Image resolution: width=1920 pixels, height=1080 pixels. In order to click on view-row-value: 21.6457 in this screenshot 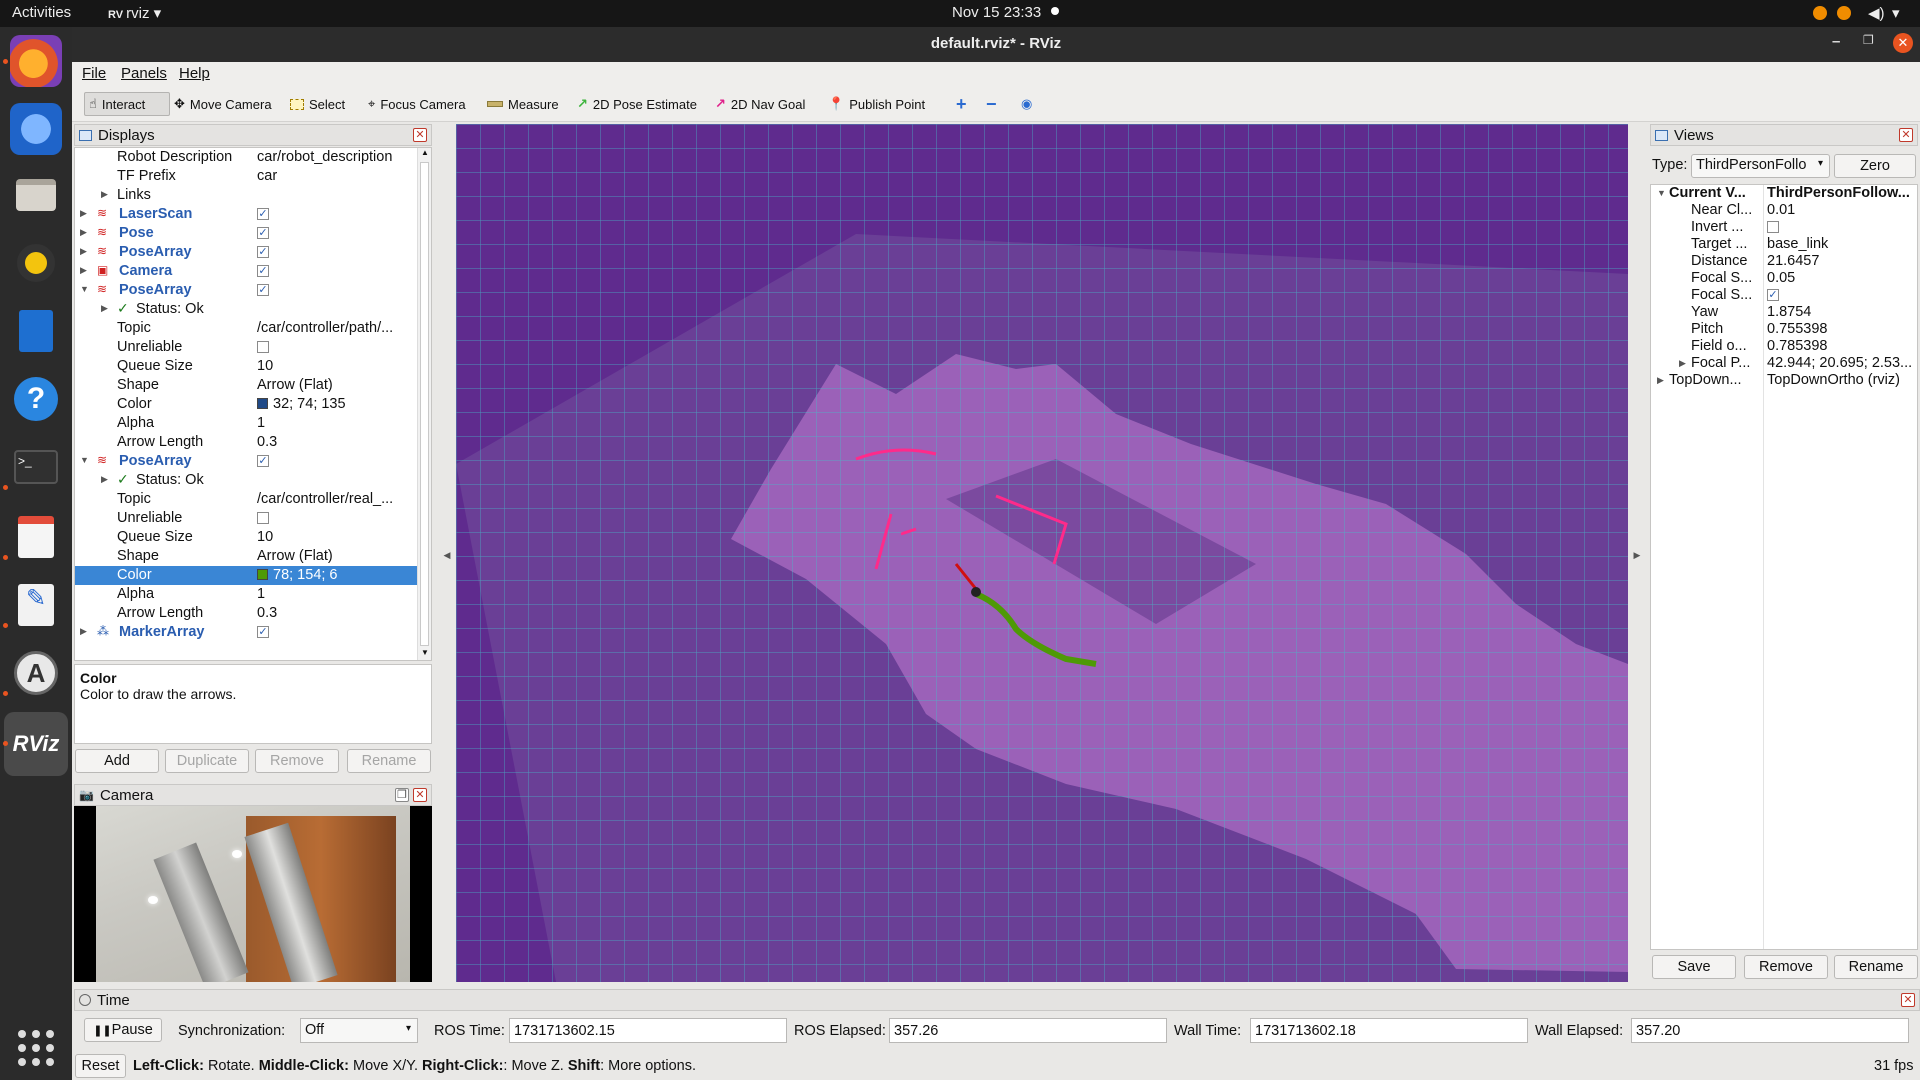, I will do `click(1842, 261)`.